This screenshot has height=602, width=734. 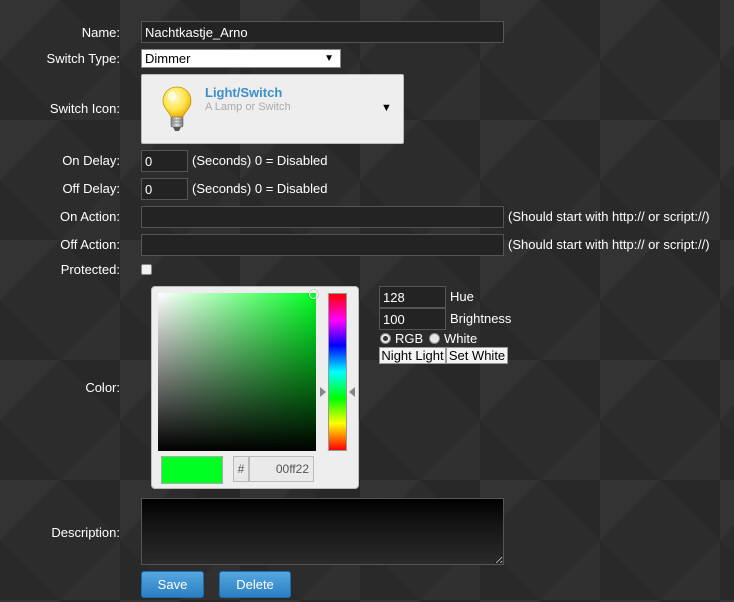 What do you see at coordinates (260, 160) in the screenshot?
I see `on-delay-note: (Seconds) 0 = Disabled` at bounding box center [260, 160].